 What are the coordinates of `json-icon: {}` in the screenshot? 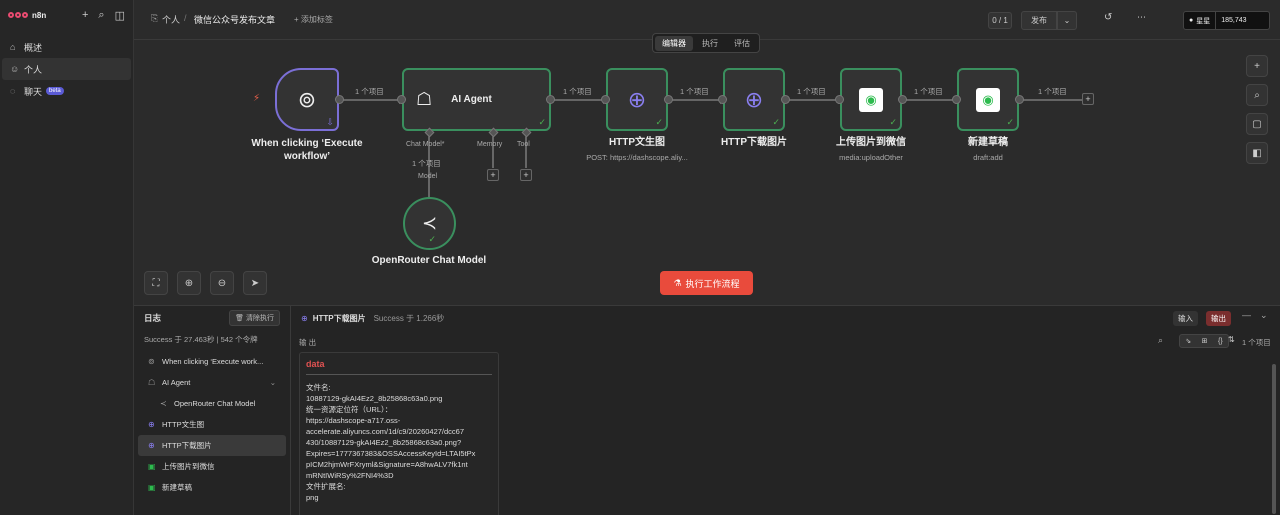 It's located at (1220, 341).